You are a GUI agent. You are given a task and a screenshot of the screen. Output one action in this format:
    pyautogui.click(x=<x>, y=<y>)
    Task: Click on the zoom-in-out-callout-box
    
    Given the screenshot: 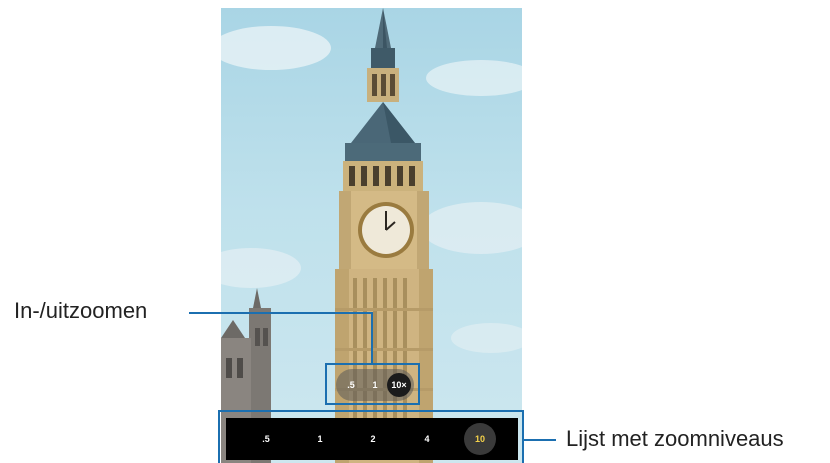 What is the action you would take?
    pyautogui.click(x=372, y=384)
    